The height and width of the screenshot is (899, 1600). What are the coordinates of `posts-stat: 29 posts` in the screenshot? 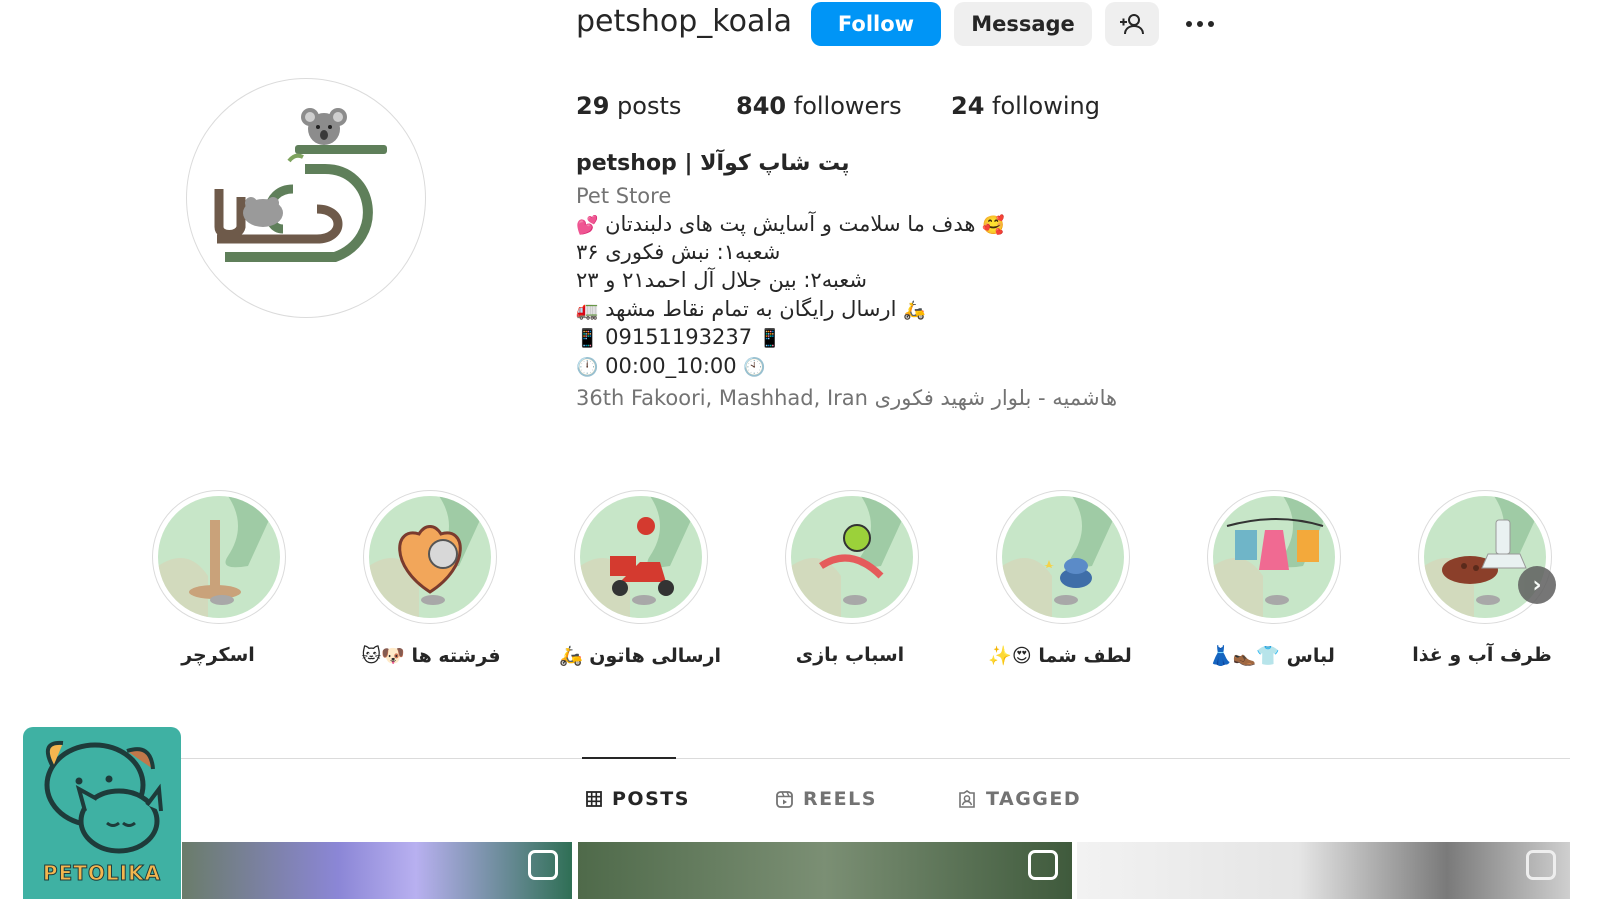 It's located at (628, 106).